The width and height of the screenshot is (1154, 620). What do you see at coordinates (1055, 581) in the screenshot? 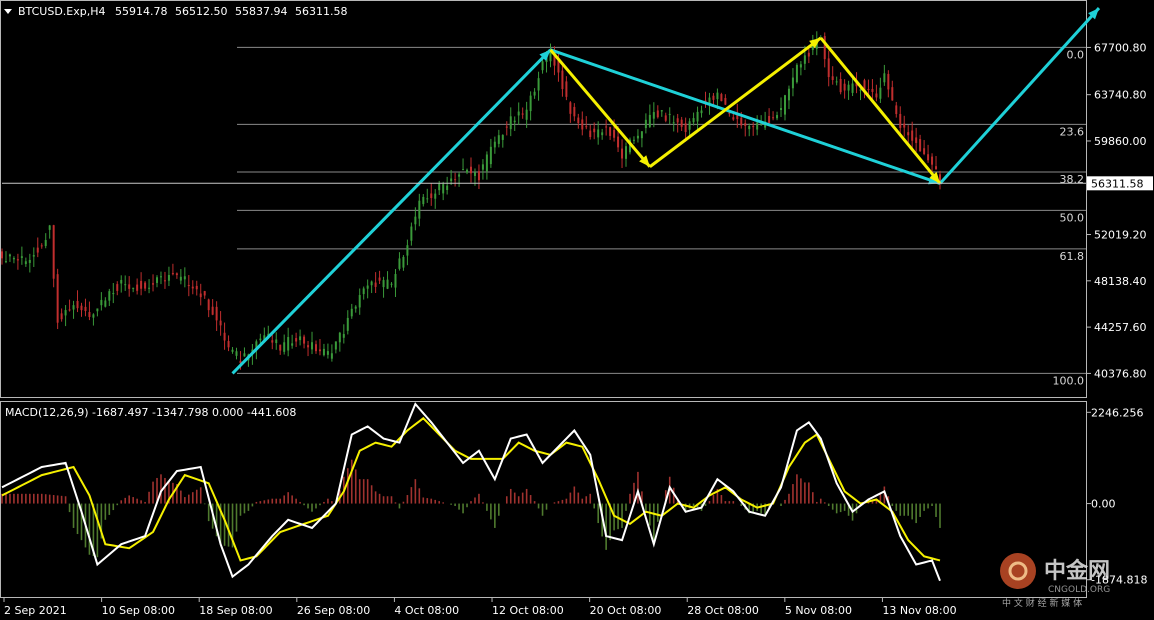
I see `watermark: 中金网 CNGOLD.ORG 中 文 财 经 新 媒 体` at bounding box center [1055, 581].